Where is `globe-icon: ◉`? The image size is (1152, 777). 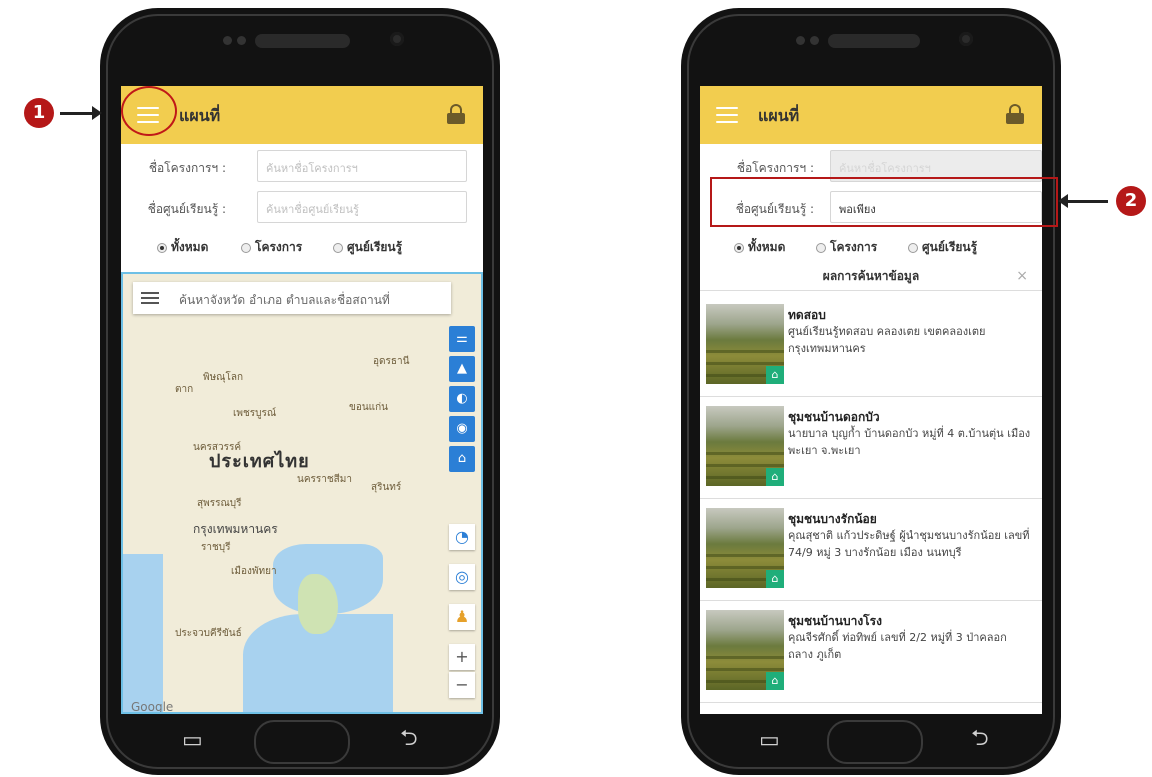 globe-icon: ◉ is located at coordinates (462, 429).